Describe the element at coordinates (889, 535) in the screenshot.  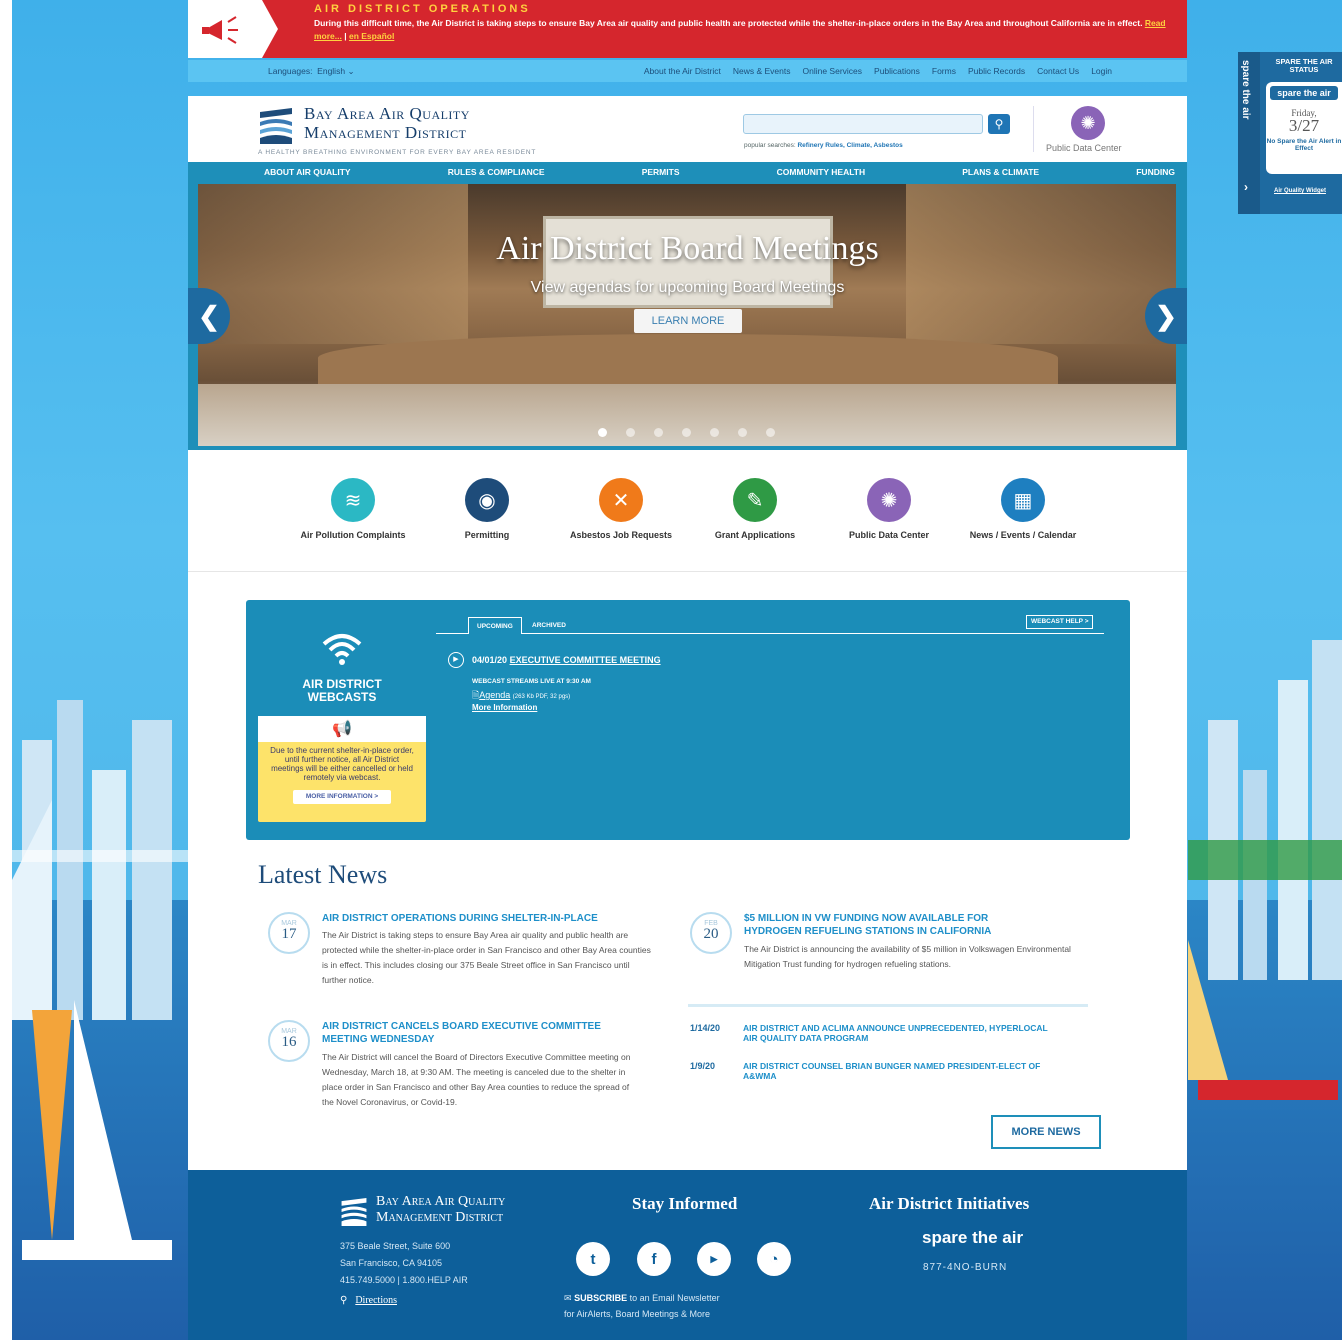
I see `quick-link-label: Public Data Center` at that location.